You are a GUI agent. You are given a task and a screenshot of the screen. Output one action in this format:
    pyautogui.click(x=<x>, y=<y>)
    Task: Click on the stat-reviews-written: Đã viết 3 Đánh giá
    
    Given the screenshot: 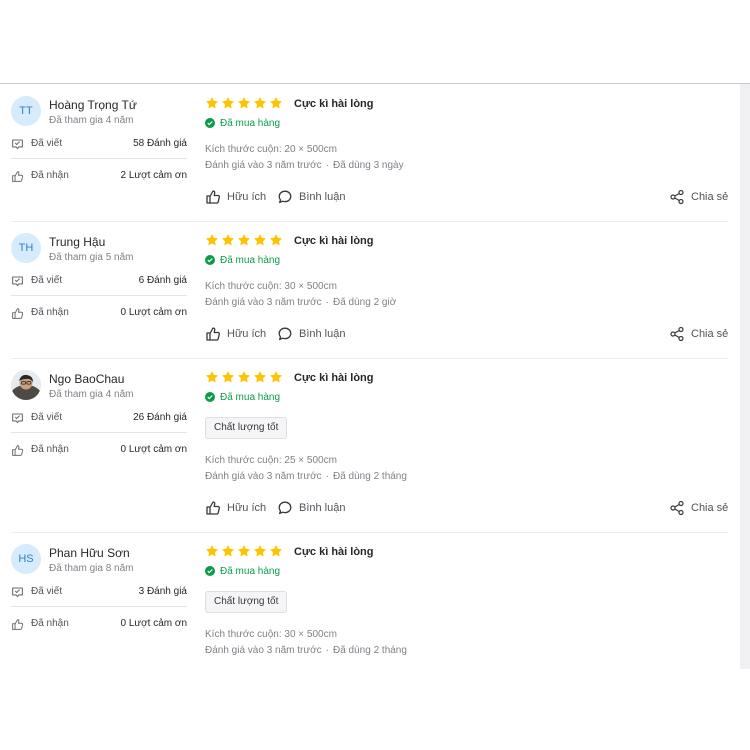 What is the action you would take?
    pyautogui.click(x=99, y=593)
    